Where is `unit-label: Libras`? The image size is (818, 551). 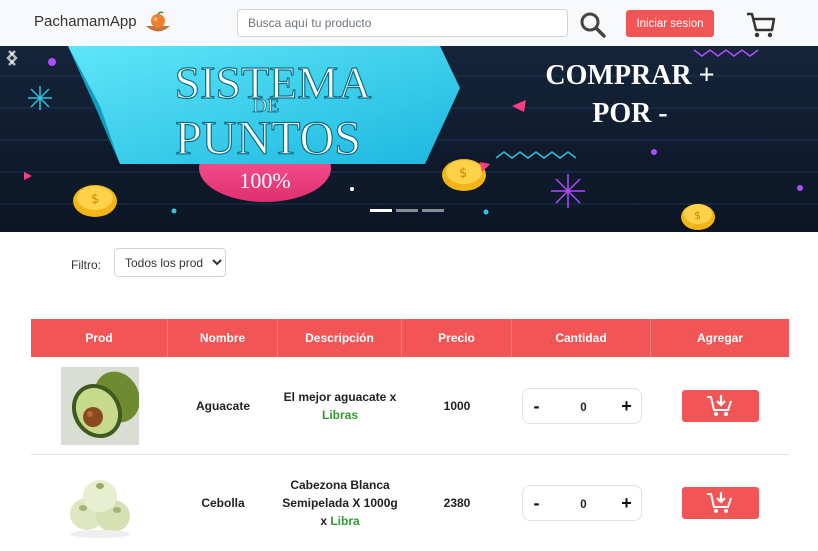 unit-label: Libras is located at coordinates (339, 415).